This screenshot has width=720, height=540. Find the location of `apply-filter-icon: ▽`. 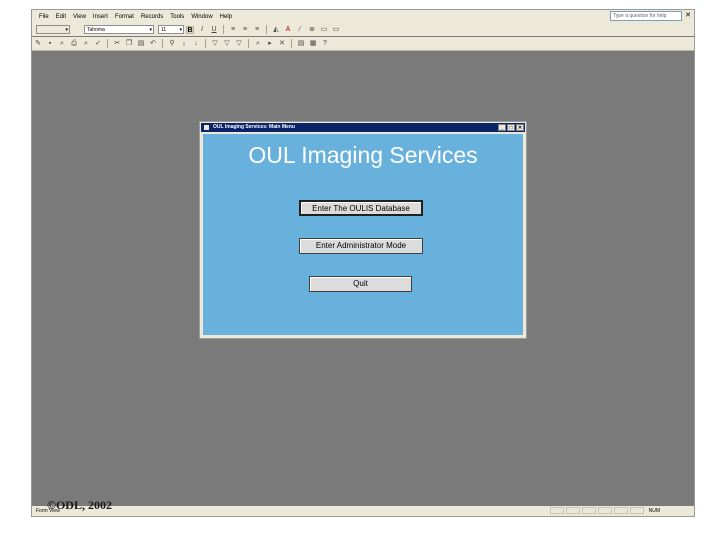

apply-filter-icon: ▽ is located at coordinates (239, 44).